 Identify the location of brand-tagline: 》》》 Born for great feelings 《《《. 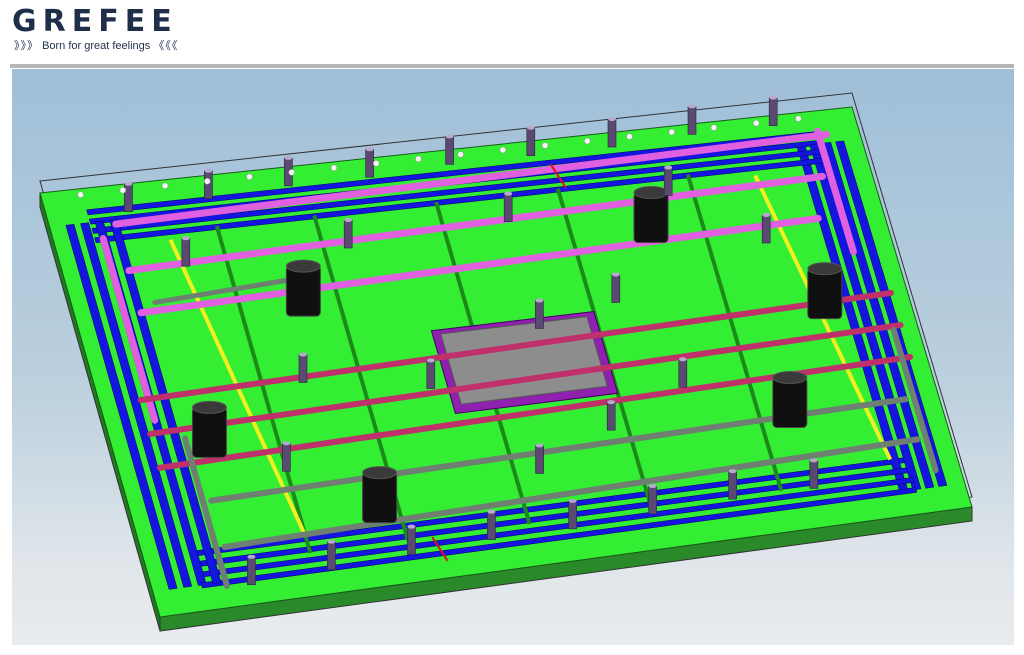
(96, 46).